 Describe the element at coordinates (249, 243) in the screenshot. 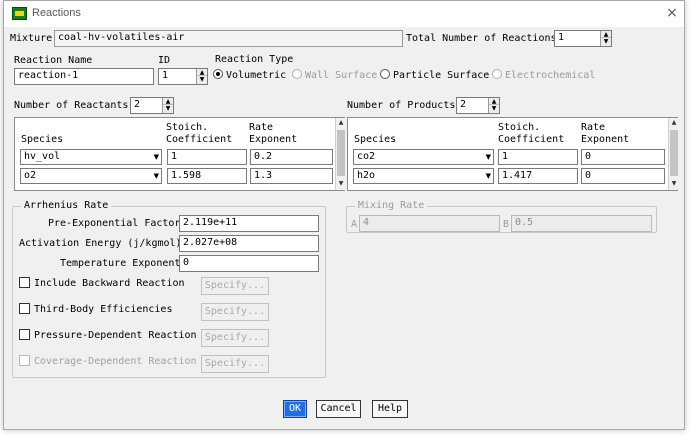

I see `activation-energy-input: 2.027e+08` at that location.